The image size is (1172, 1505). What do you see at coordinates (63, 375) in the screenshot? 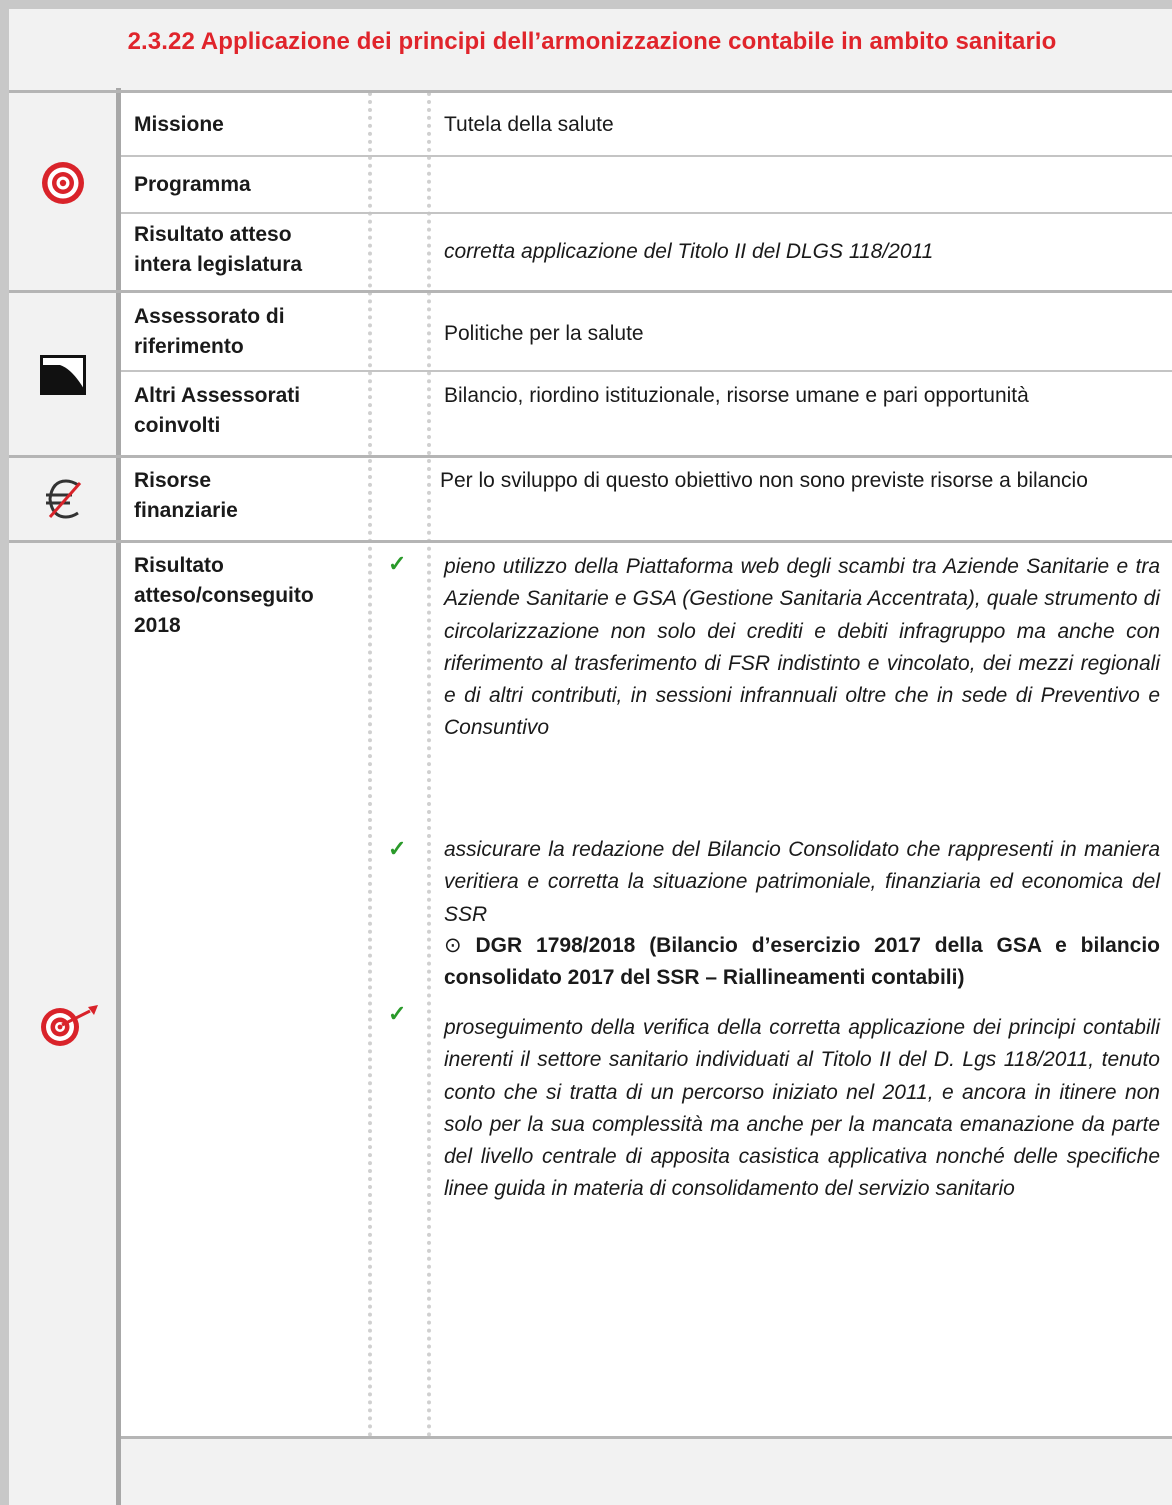
I see `flag-icon` at bounding box center [63, 375].